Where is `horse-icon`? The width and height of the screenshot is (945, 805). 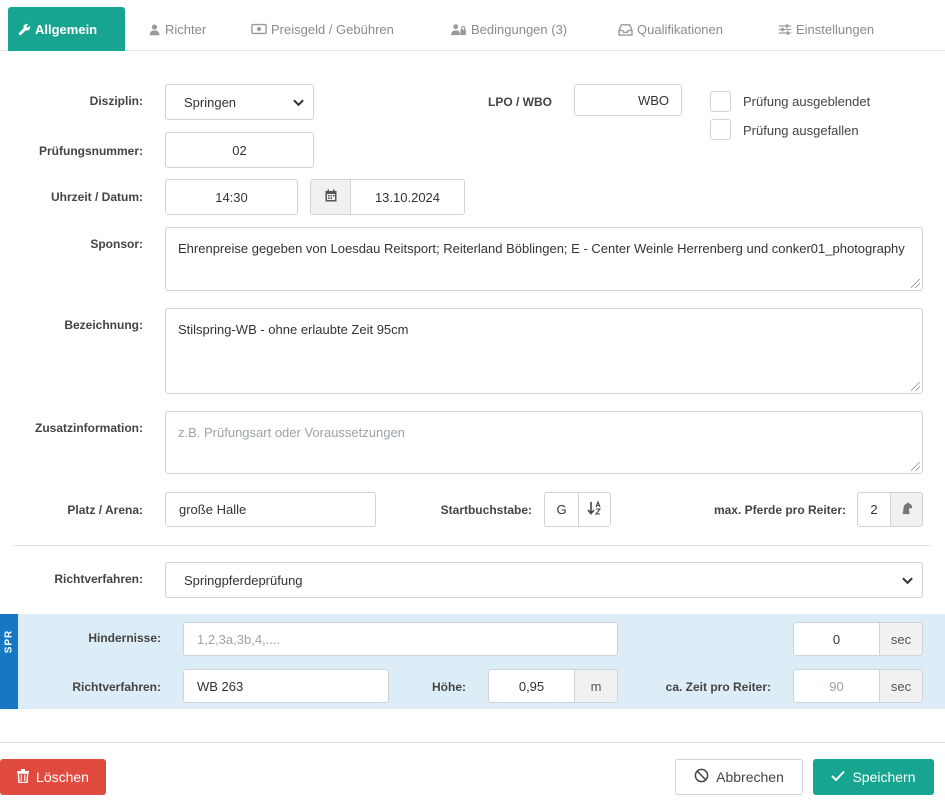
horse-icon is located at coordinates (907, 509).